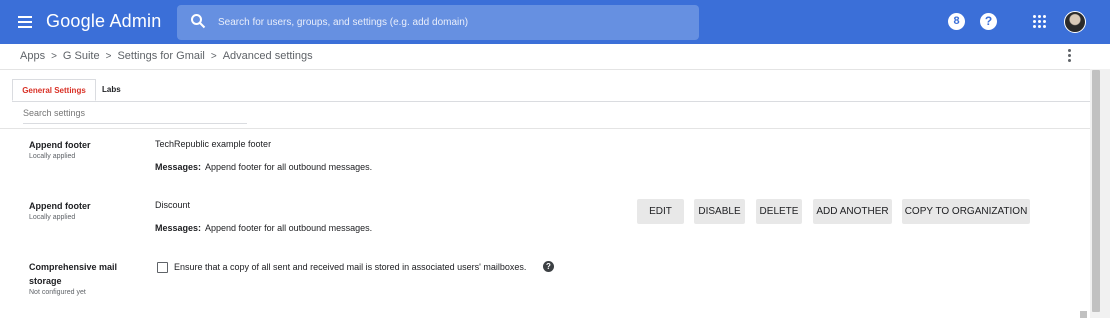  I want to click on disable-button: DISABLE, so click(719, 211).